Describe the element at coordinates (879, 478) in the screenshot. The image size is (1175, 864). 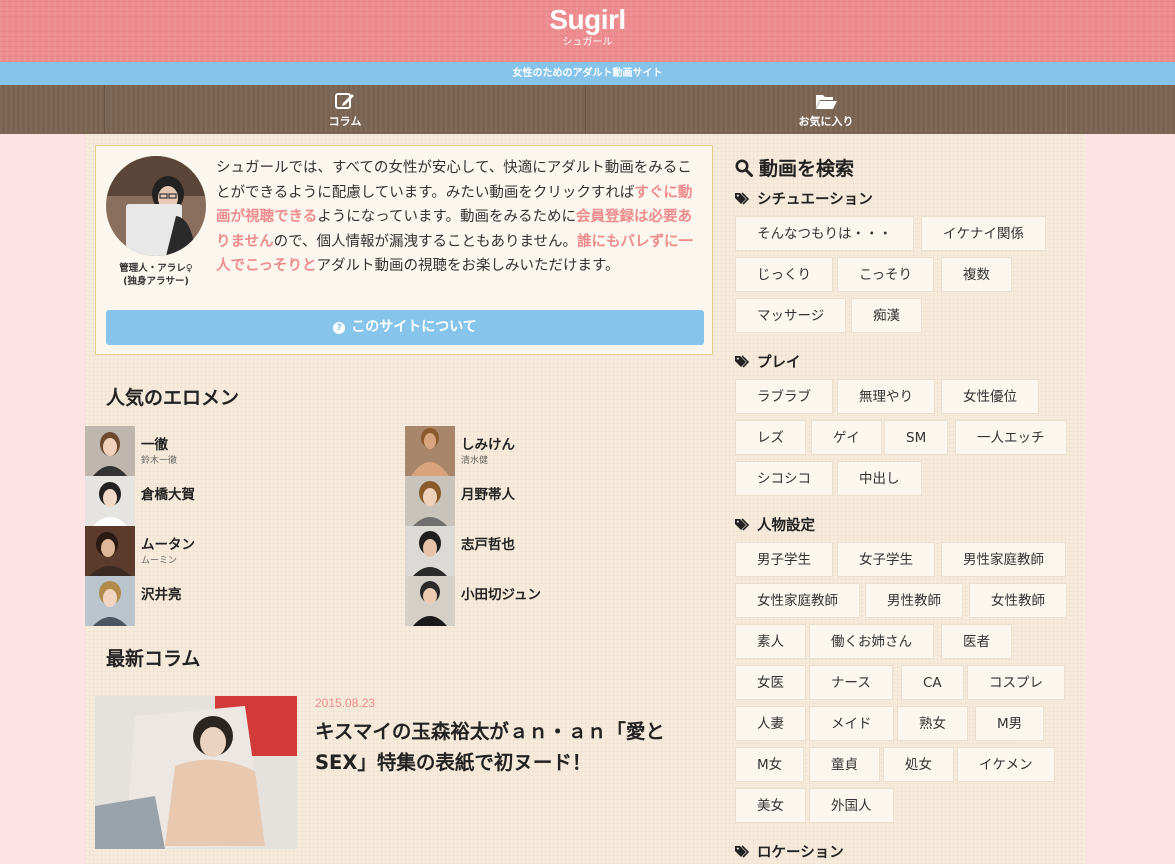
I see `tag-button: 中出し` at that location.